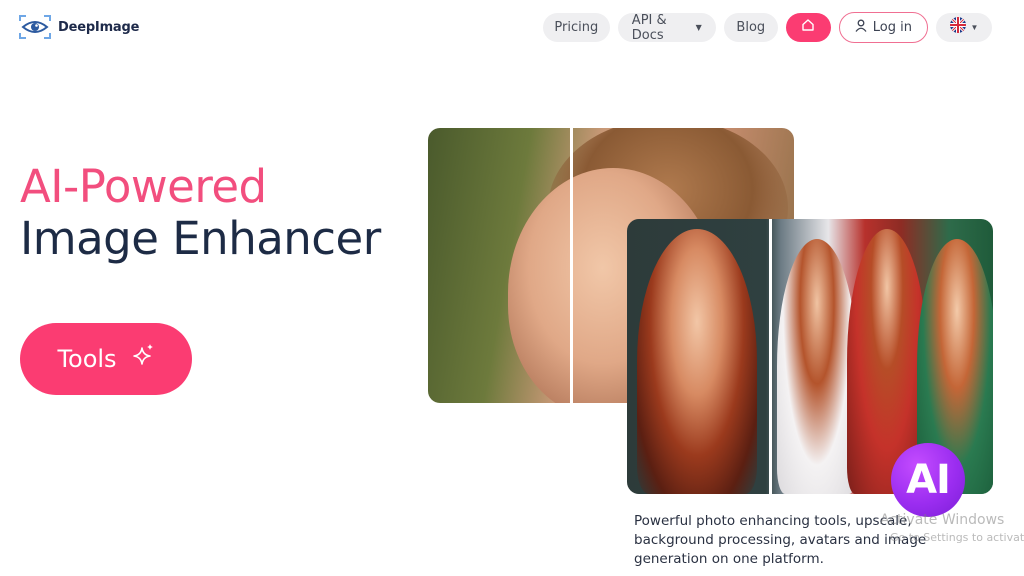  Describe the element at coordinates (99, 27) in the screenshot. I see `logo-text: DeepImage` at that location.